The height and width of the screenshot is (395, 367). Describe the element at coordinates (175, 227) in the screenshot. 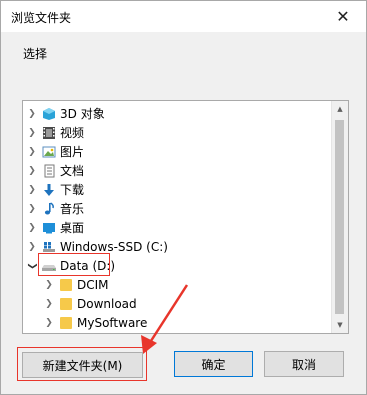

I see `tree-item-desktop: ❯ 桌面` at that location.